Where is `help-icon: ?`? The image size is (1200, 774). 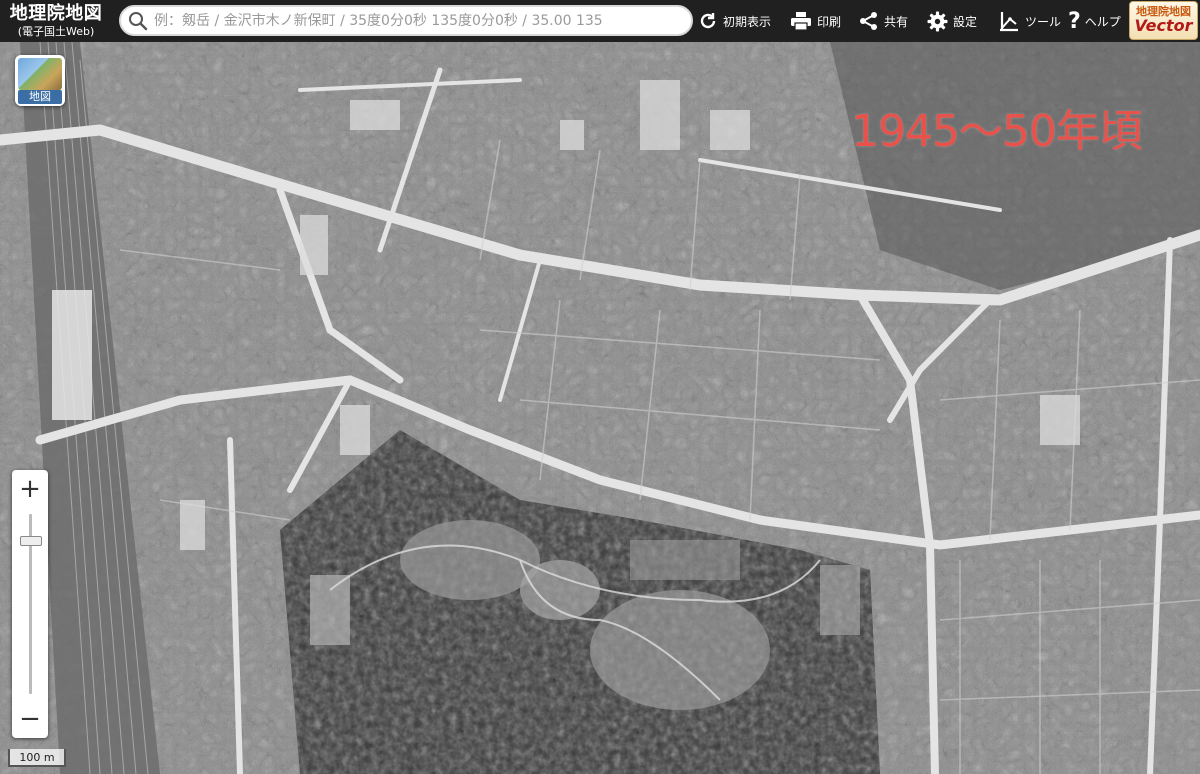
help-icon: ? is located at coordinates (1074, 21).